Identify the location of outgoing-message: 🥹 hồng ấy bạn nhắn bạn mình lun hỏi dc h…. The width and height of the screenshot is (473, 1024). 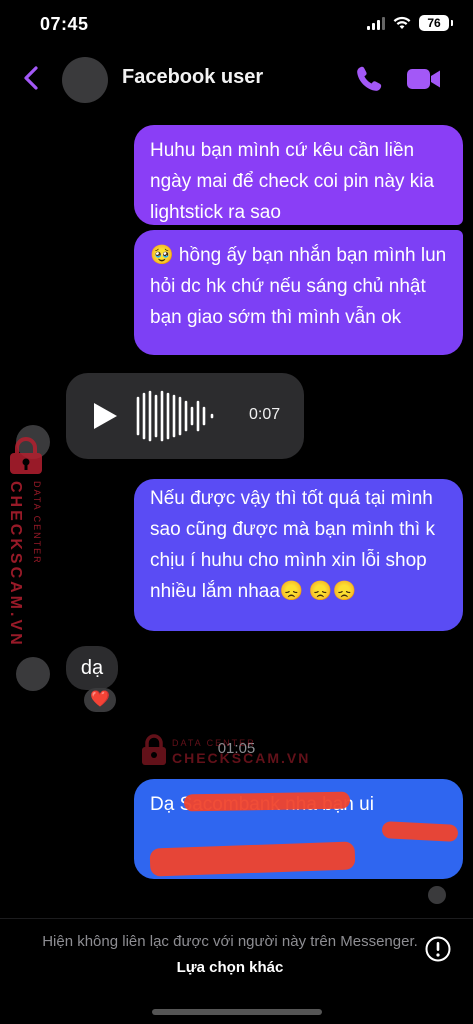
(298, 292).